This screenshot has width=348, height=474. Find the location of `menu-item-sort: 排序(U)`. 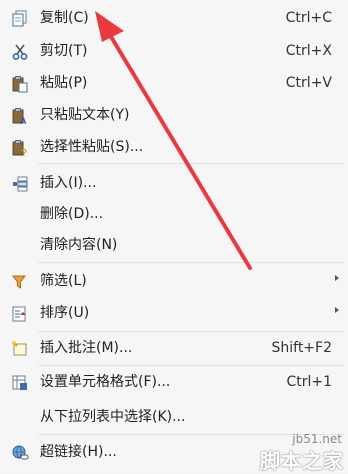

menu-item-sort: 排序(U) is located at coordinates (174, 313).